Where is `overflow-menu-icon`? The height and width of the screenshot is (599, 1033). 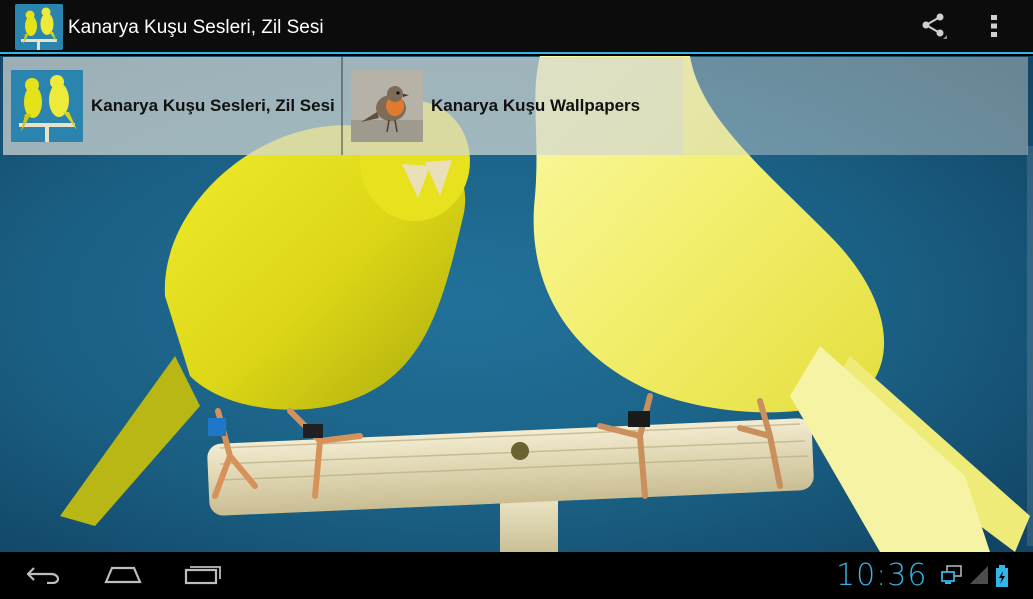 overflow-menu-icon is located at coordinates (994, 28).